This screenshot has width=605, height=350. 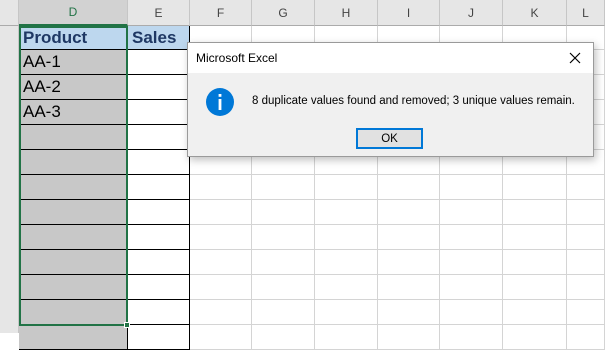 I want to click on column-header-f: F, so click(x=221, y=13).